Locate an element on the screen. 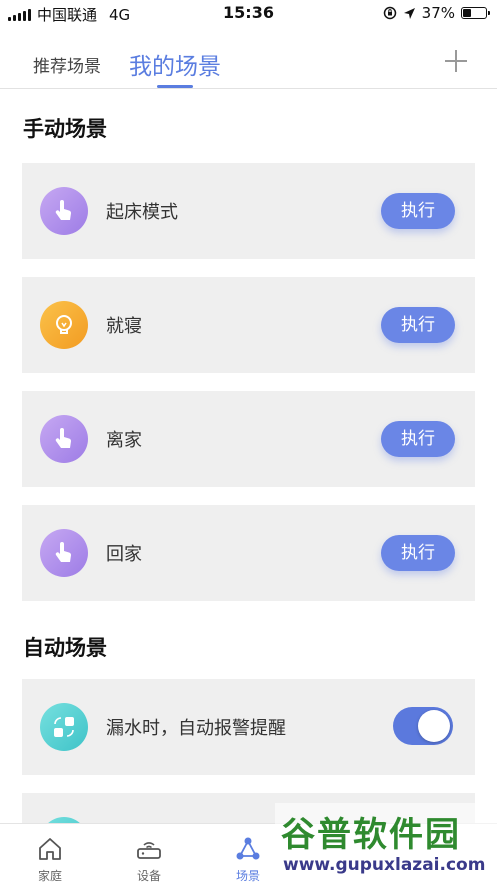 This screenshot has height=883, width=497. add-scene-icon is located at coordinates (456, 61).